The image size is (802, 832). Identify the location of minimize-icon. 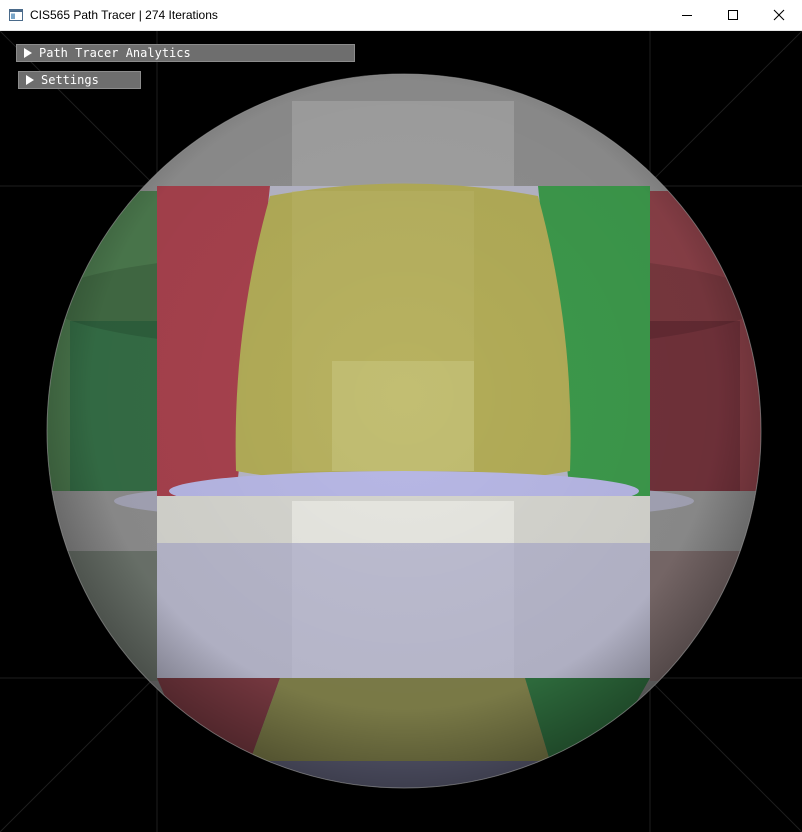
(687, 15).